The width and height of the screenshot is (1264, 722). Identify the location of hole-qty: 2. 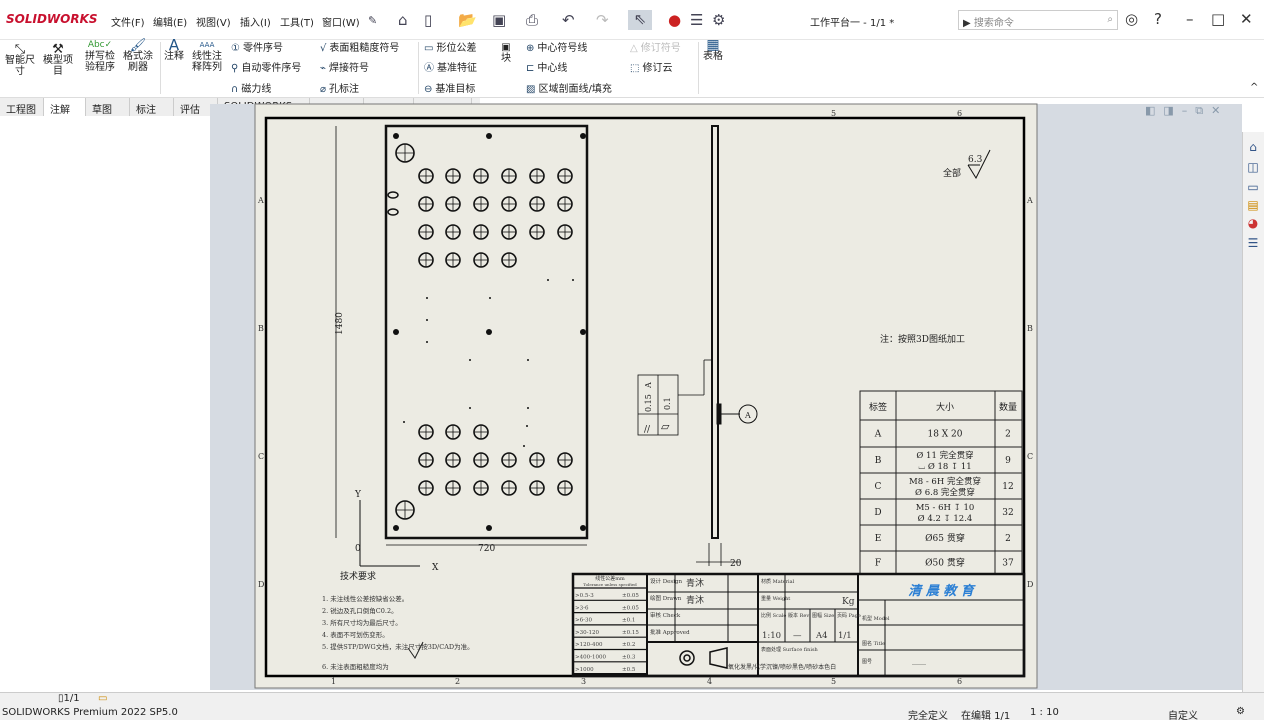
(1008, 539).